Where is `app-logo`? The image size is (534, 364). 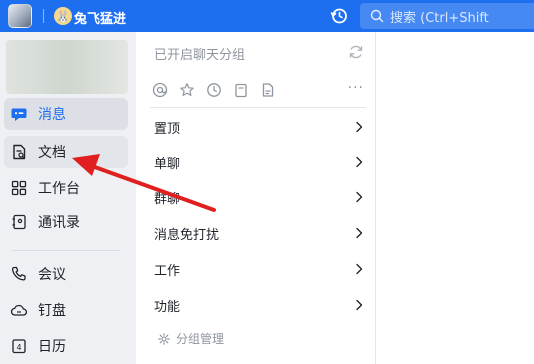 app-logo is located at coordinates (20, 16).